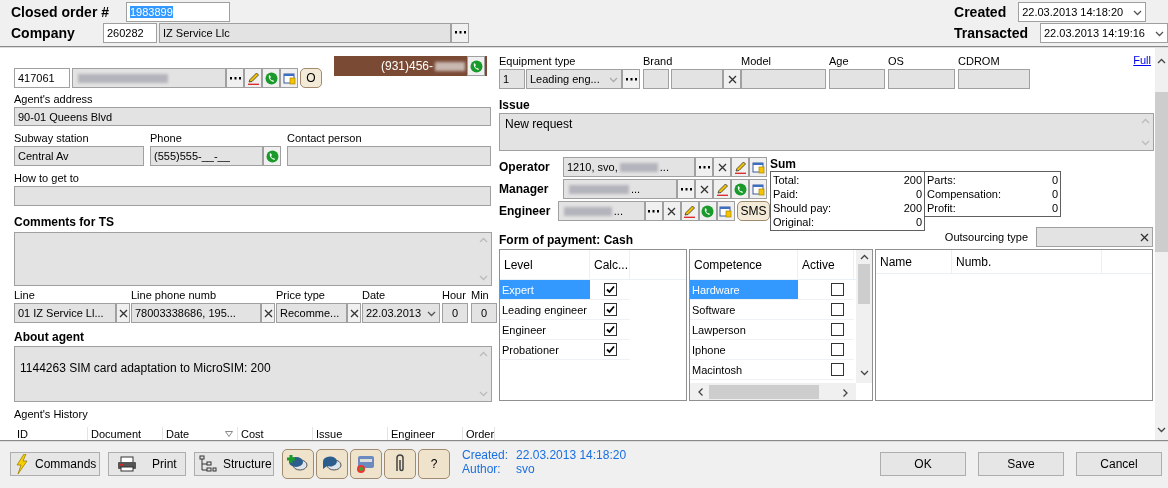 Image resolution: width=1168 pixels, height=488 pixels. I want to click on grid-cell: Leading engineer, so click(545, 310).